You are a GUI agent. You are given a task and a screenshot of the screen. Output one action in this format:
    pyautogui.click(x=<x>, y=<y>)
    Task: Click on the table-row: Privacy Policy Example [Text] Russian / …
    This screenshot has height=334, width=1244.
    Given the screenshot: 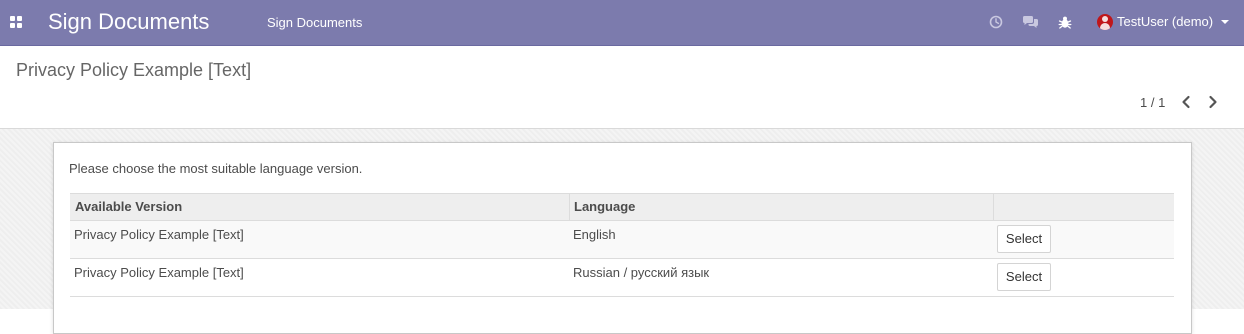 What is the action you would take?
    pyautogui.click(x=622, y=278)
    